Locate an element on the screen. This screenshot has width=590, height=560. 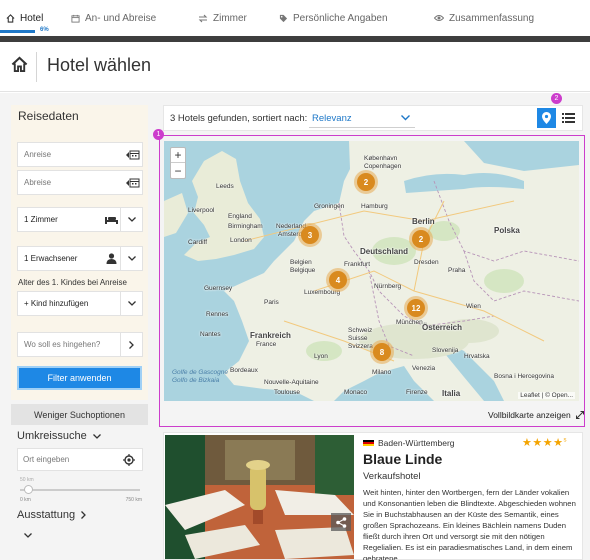
hotel-cluster-marker: 12 is located at coordinates (416, 308).